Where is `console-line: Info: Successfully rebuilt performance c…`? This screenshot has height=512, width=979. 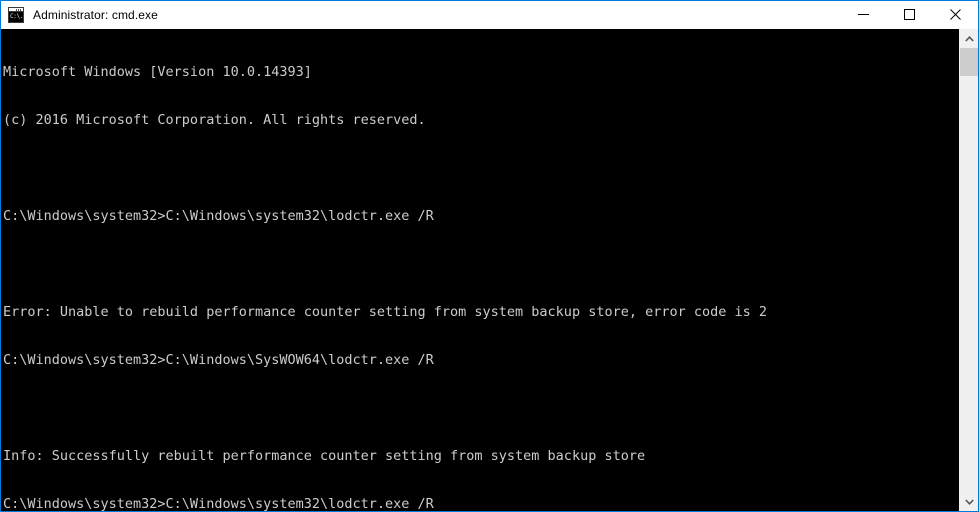 console-line: Info: Successfully rebuilt performance c… is located at coordinates (324, 456).